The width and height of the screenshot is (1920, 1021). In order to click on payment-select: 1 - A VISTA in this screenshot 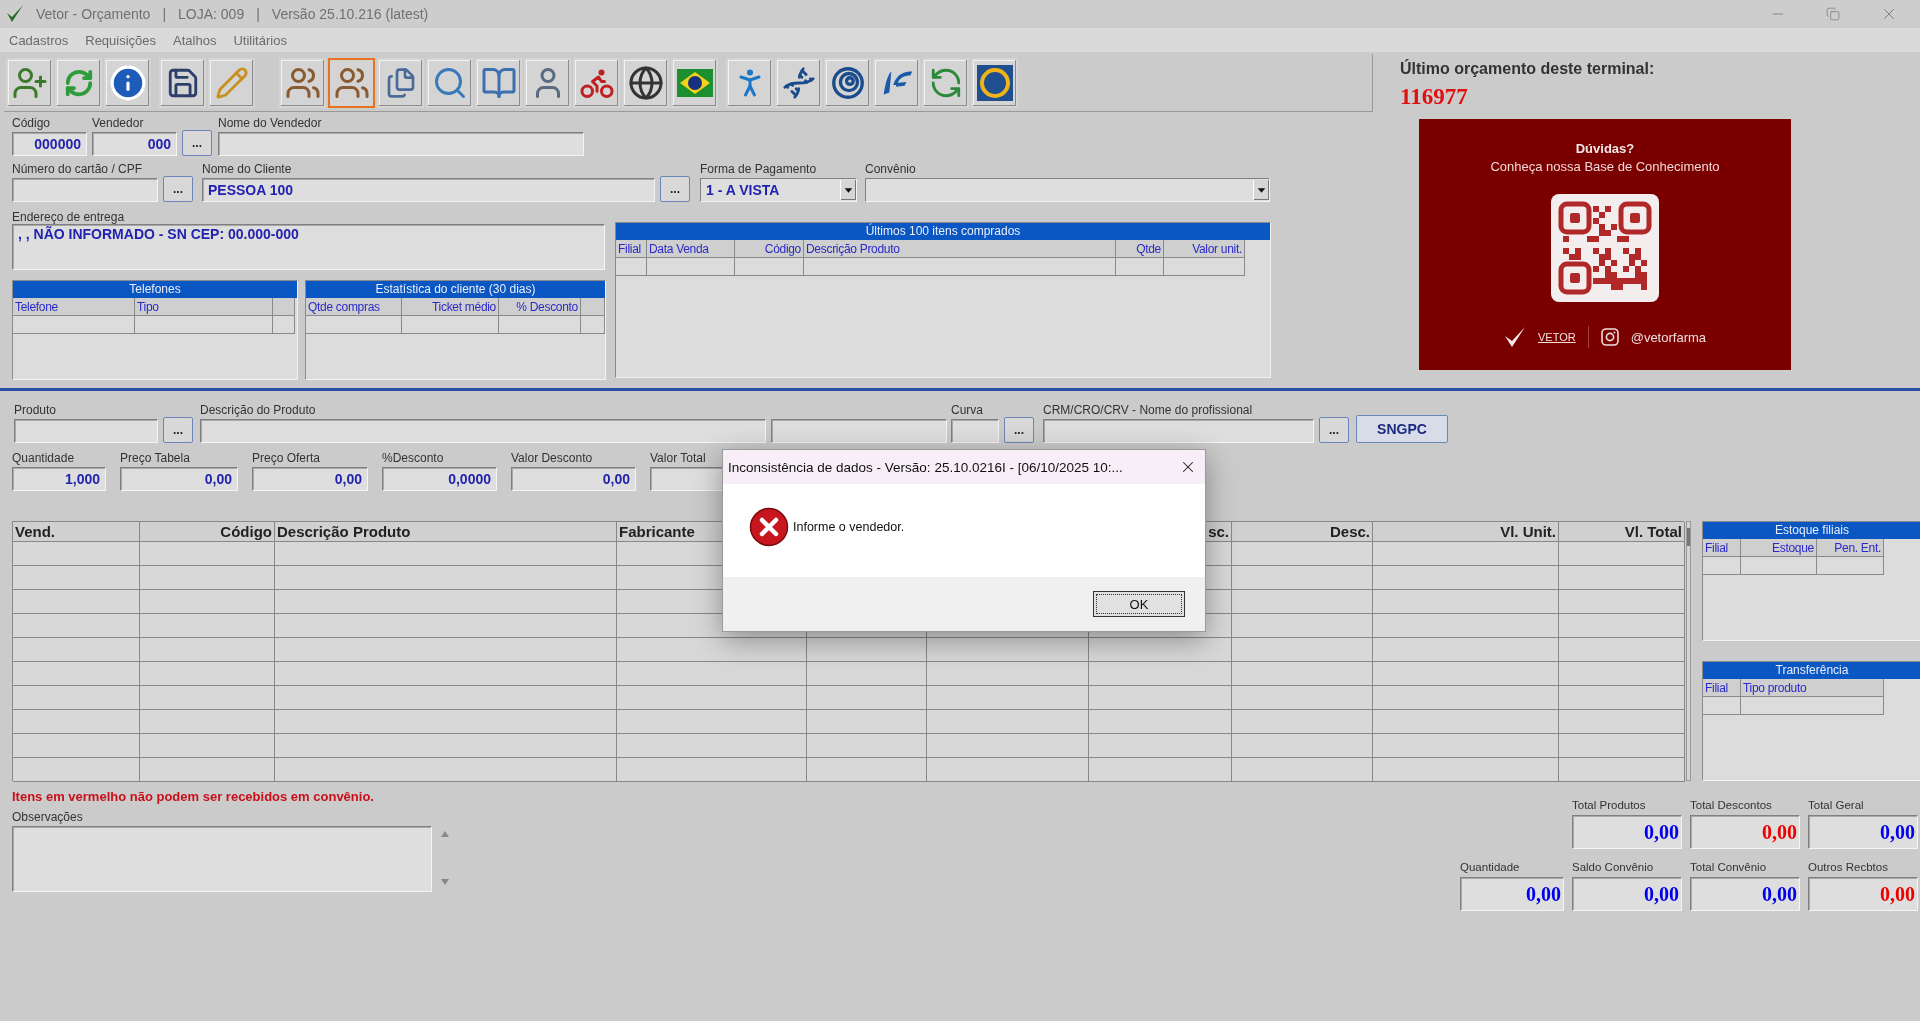, I will do `click(778, 190)`.